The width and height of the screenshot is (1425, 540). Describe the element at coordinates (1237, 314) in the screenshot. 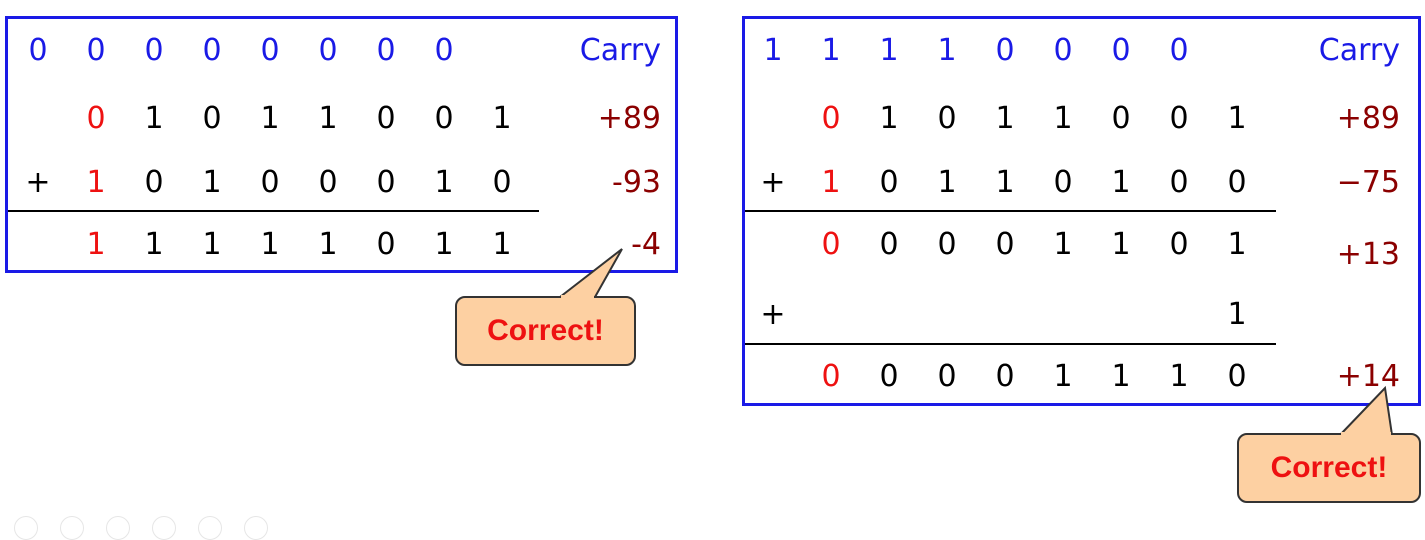

I see `end-around-carry-bit: 1` at that location.